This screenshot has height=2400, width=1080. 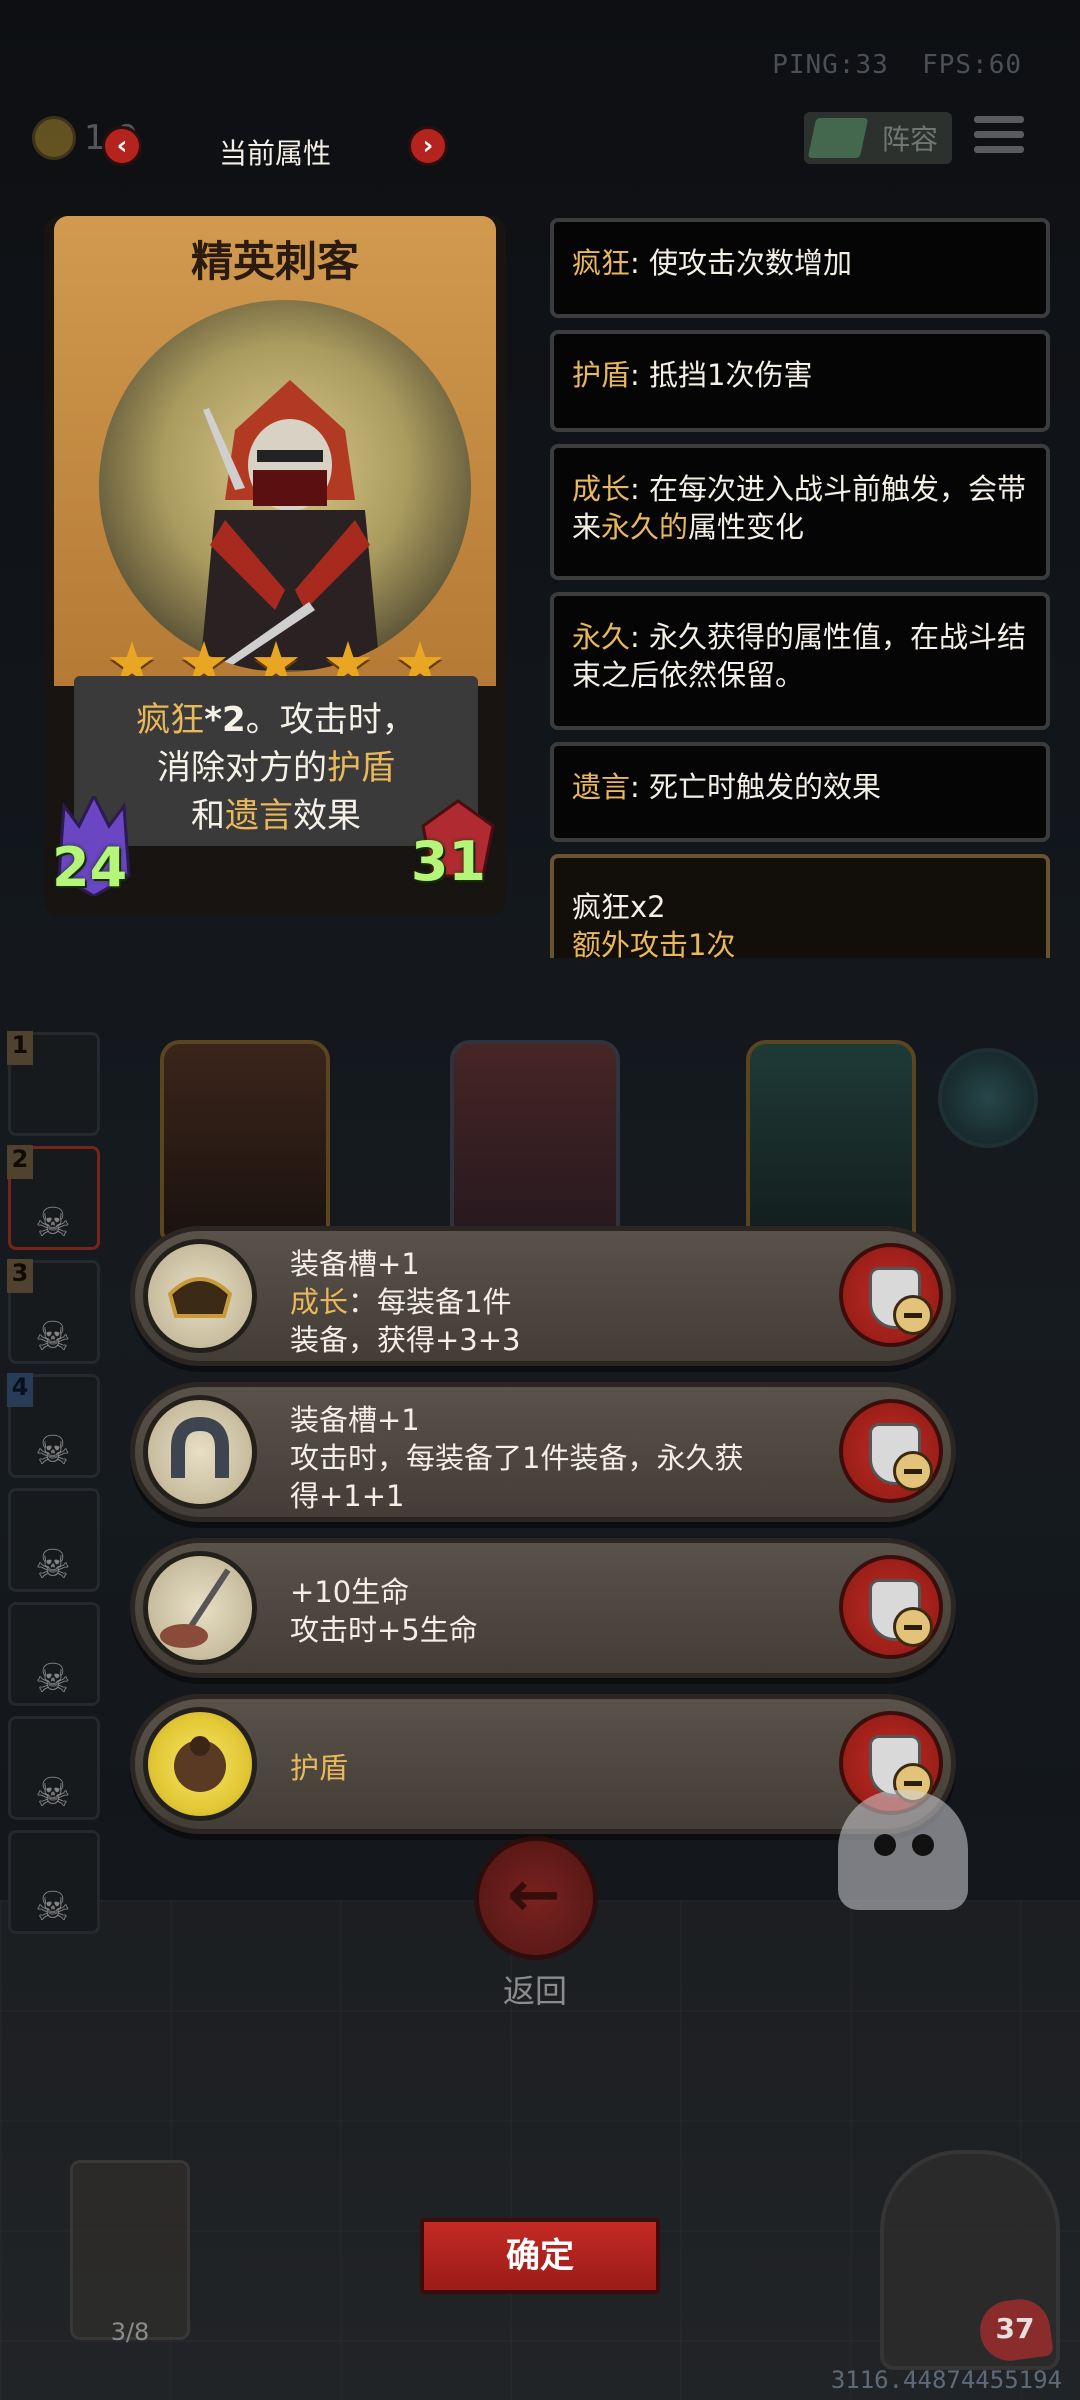 What do you see at coordinates (274, 261) in the screenshot?
I see `hero-name: 精英刺客` at bounding box center [274, 261].